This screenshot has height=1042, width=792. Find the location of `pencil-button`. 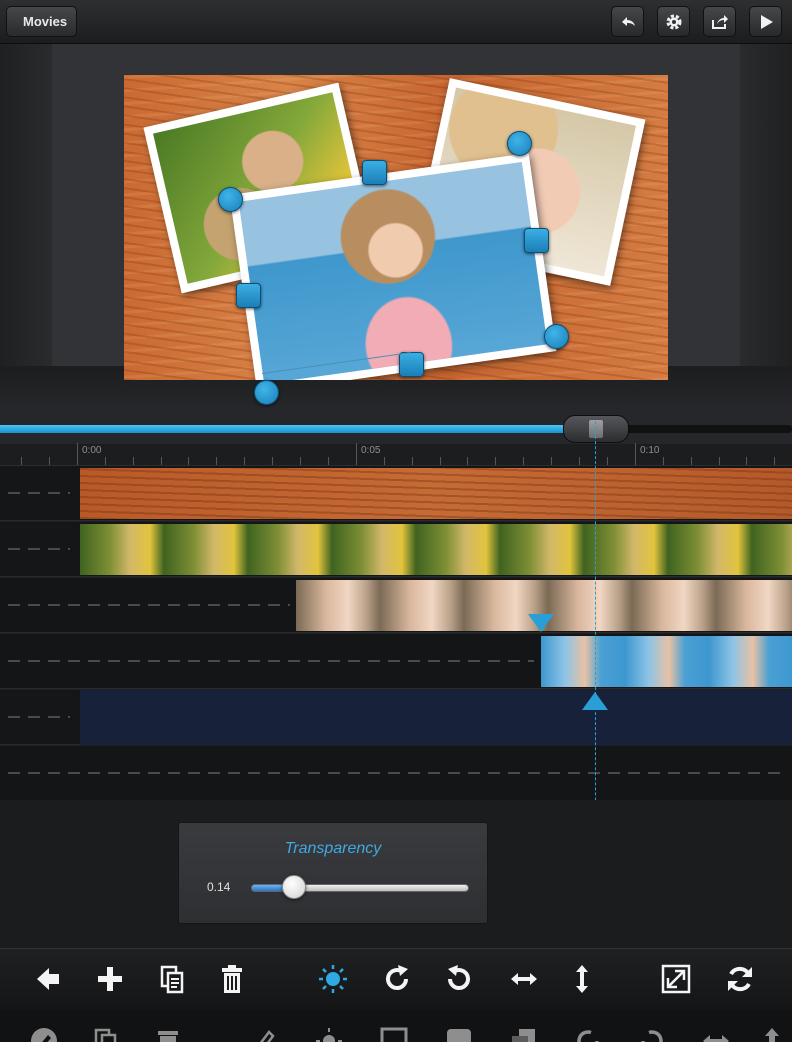

pencil-button is located at coordinates (44, 1034).